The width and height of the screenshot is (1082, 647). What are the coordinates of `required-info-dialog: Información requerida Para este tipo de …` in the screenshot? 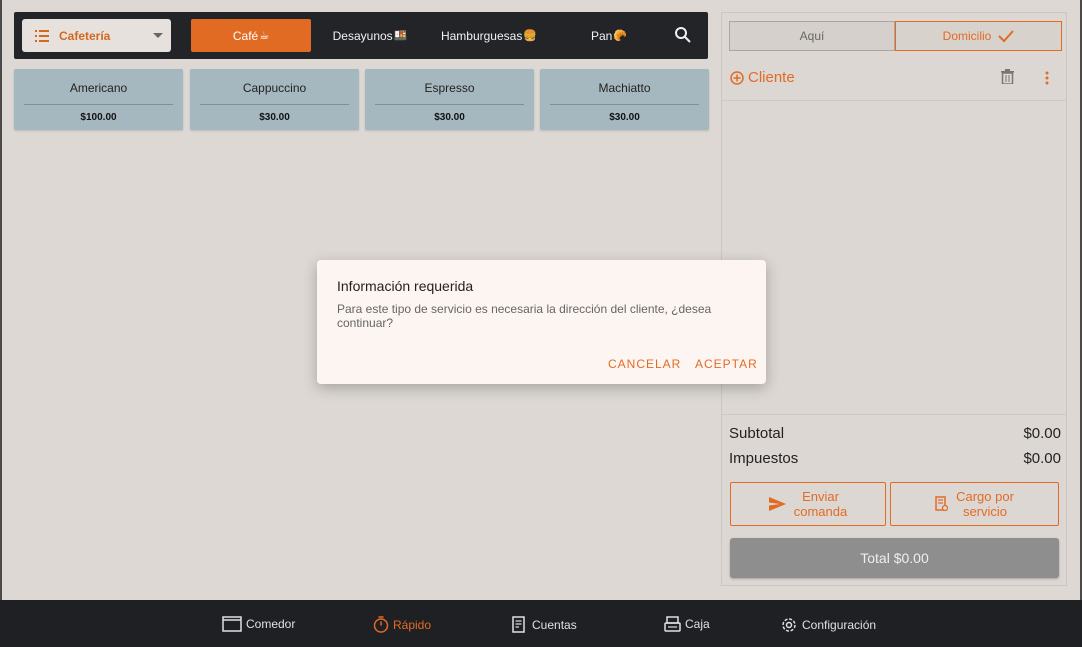 It's located at (541, 322).